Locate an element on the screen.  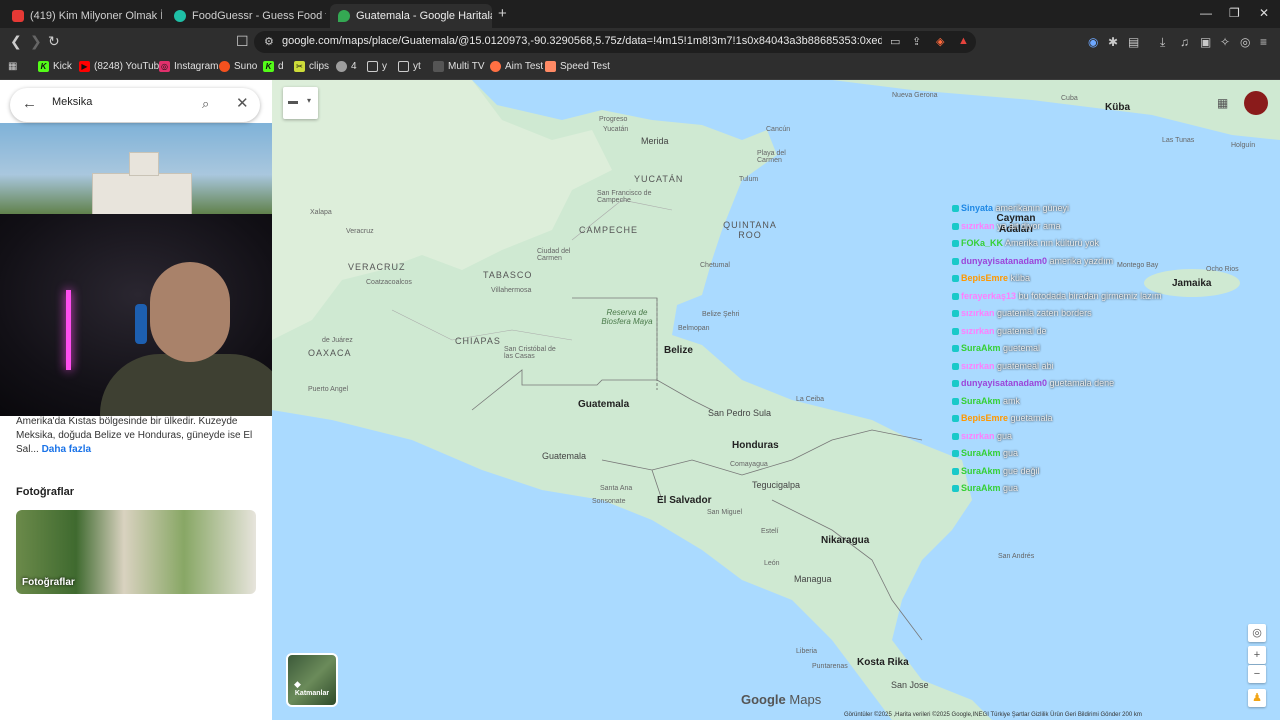
reader-icon: ▤ is located at coordinates (1133, 42).